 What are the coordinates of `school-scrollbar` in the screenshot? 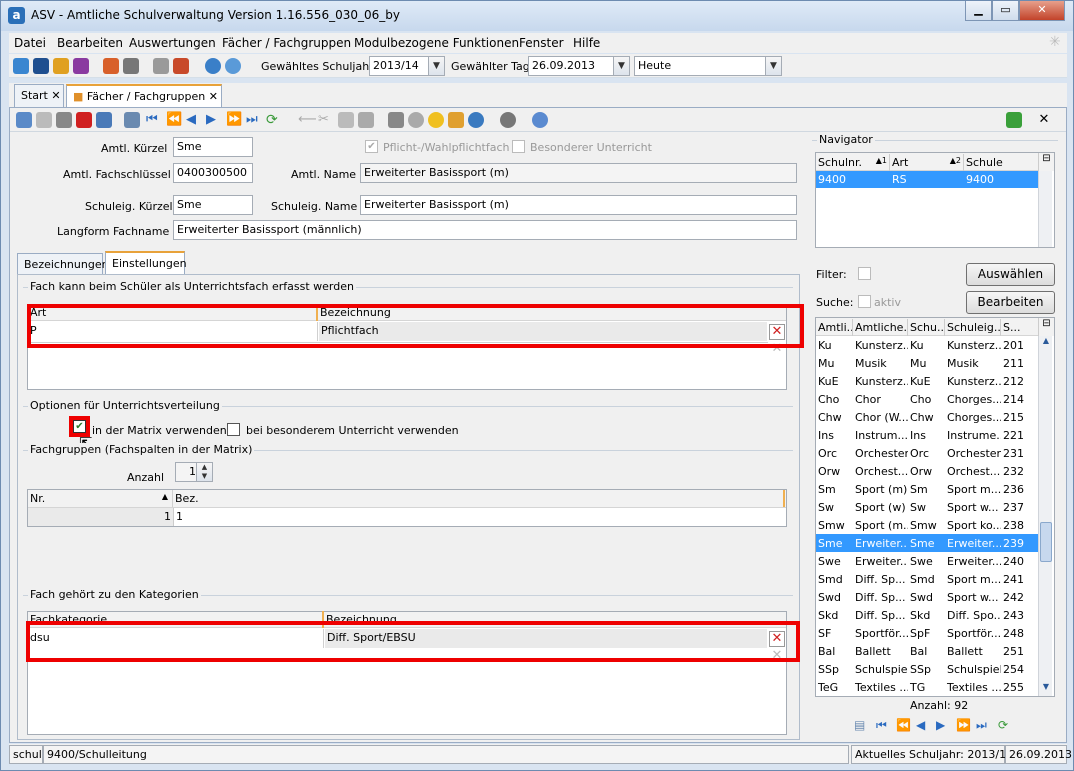 It's located at (1045, 209).